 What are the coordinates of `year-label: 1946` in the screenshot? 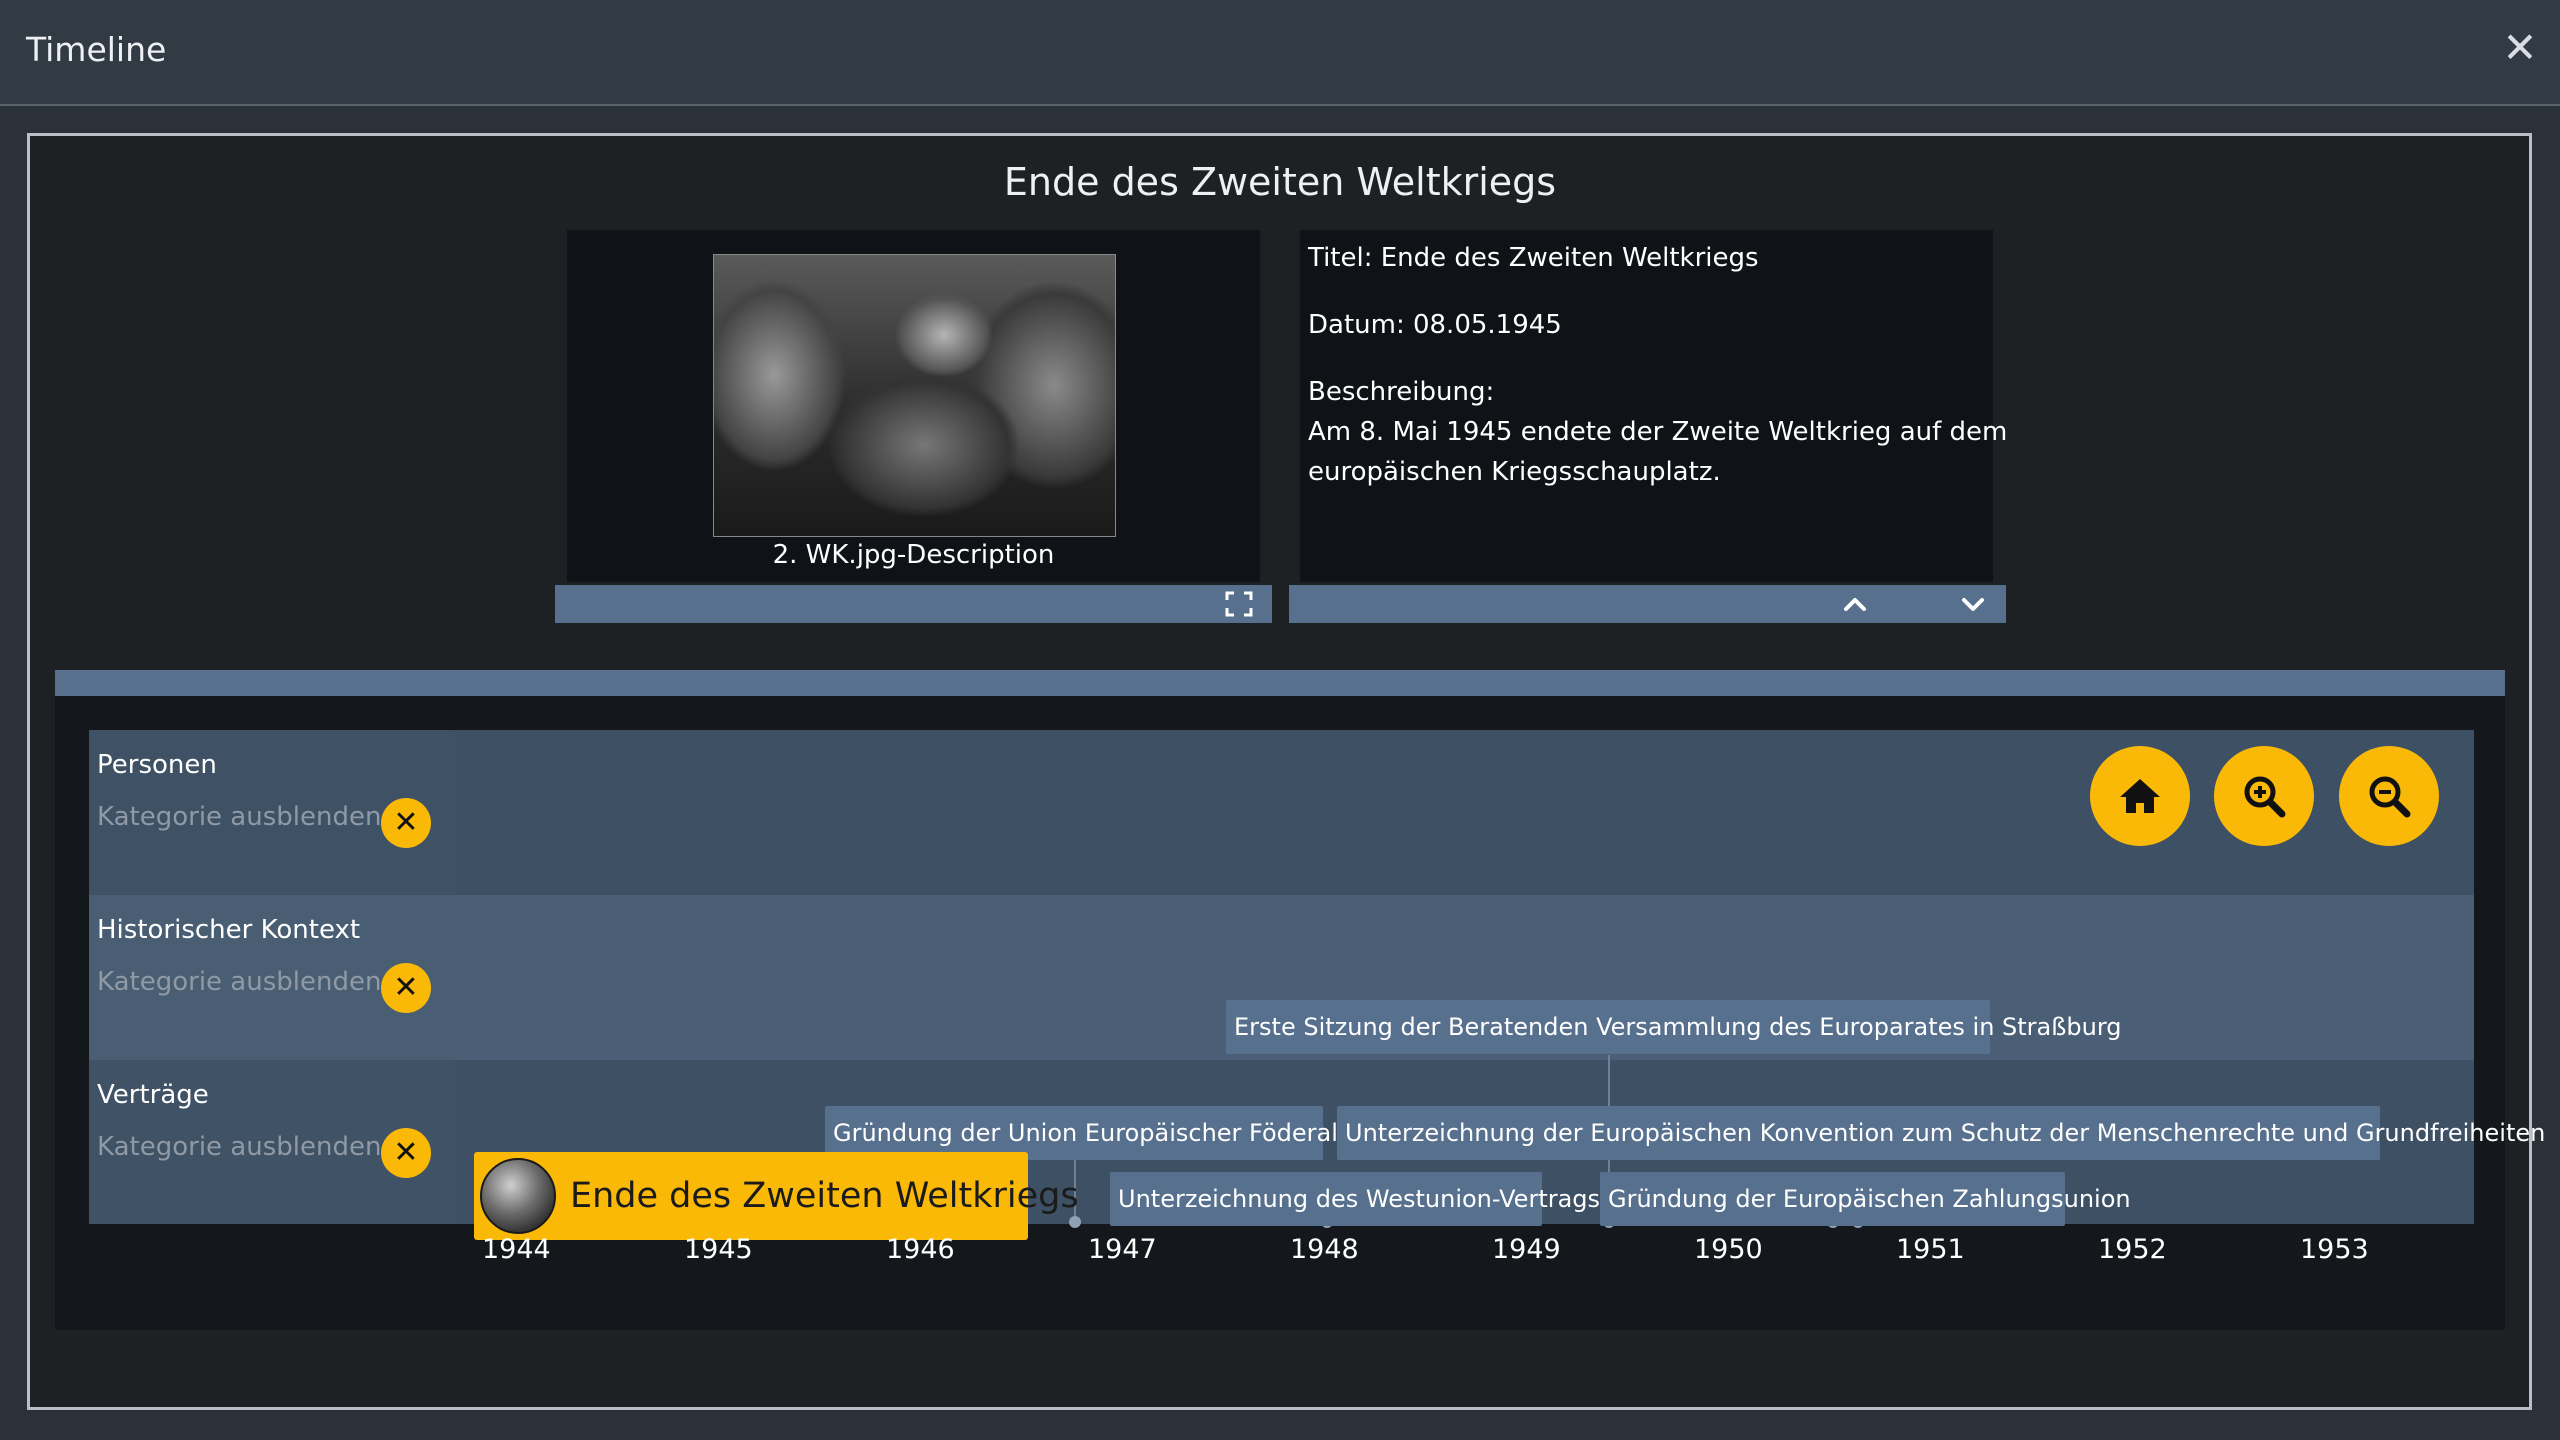 It's located at (920, 1249).